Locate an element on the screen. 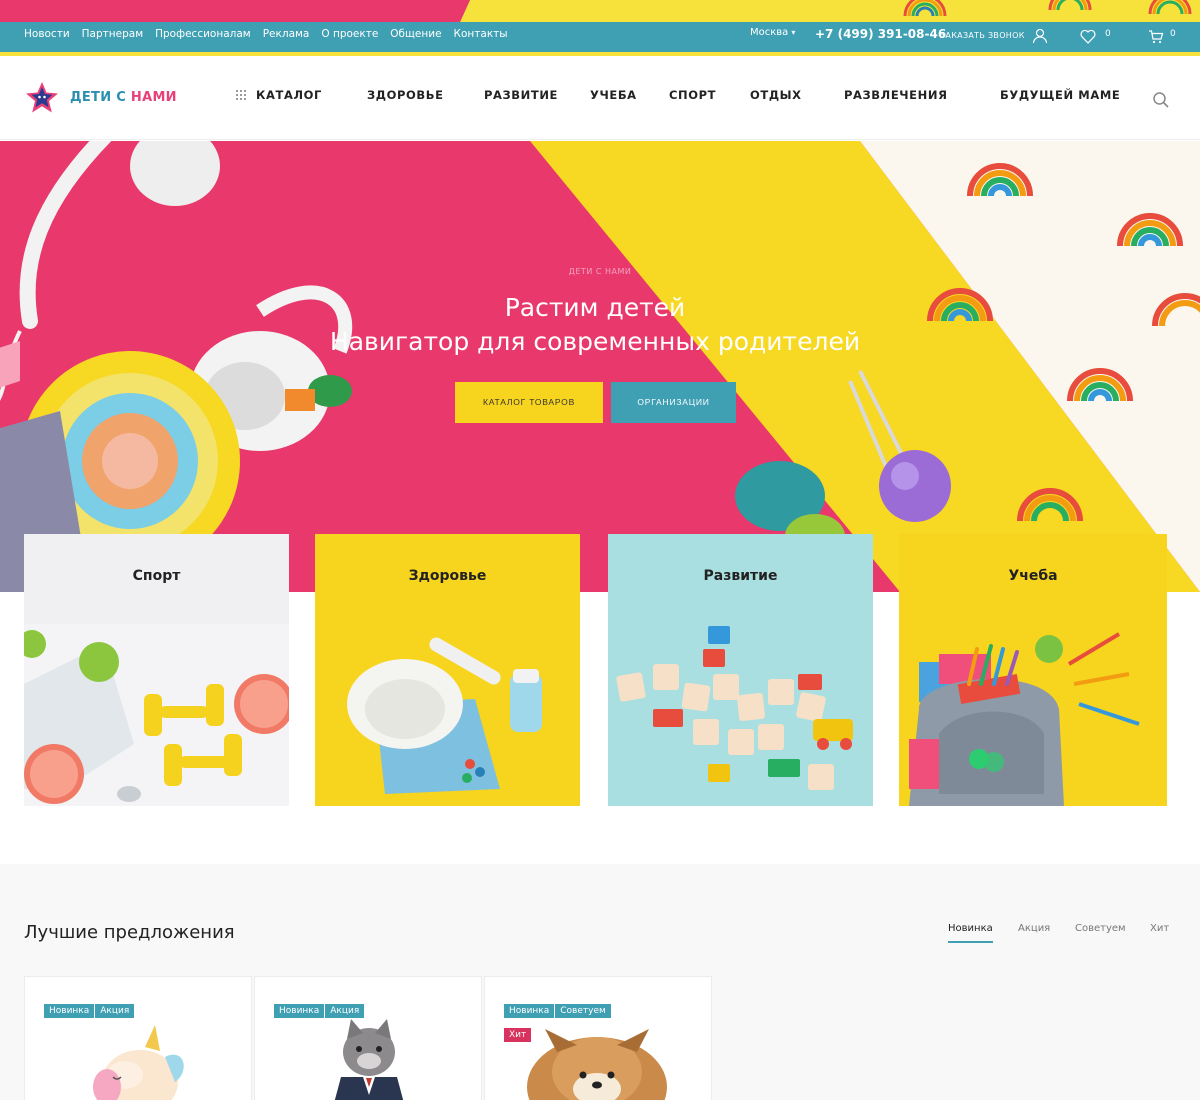 Image resolution: width=1200 pixels, height=1100 pixels. hero-kicker: ДЕТИ С НАМИ is located at coordinates (600, 271).